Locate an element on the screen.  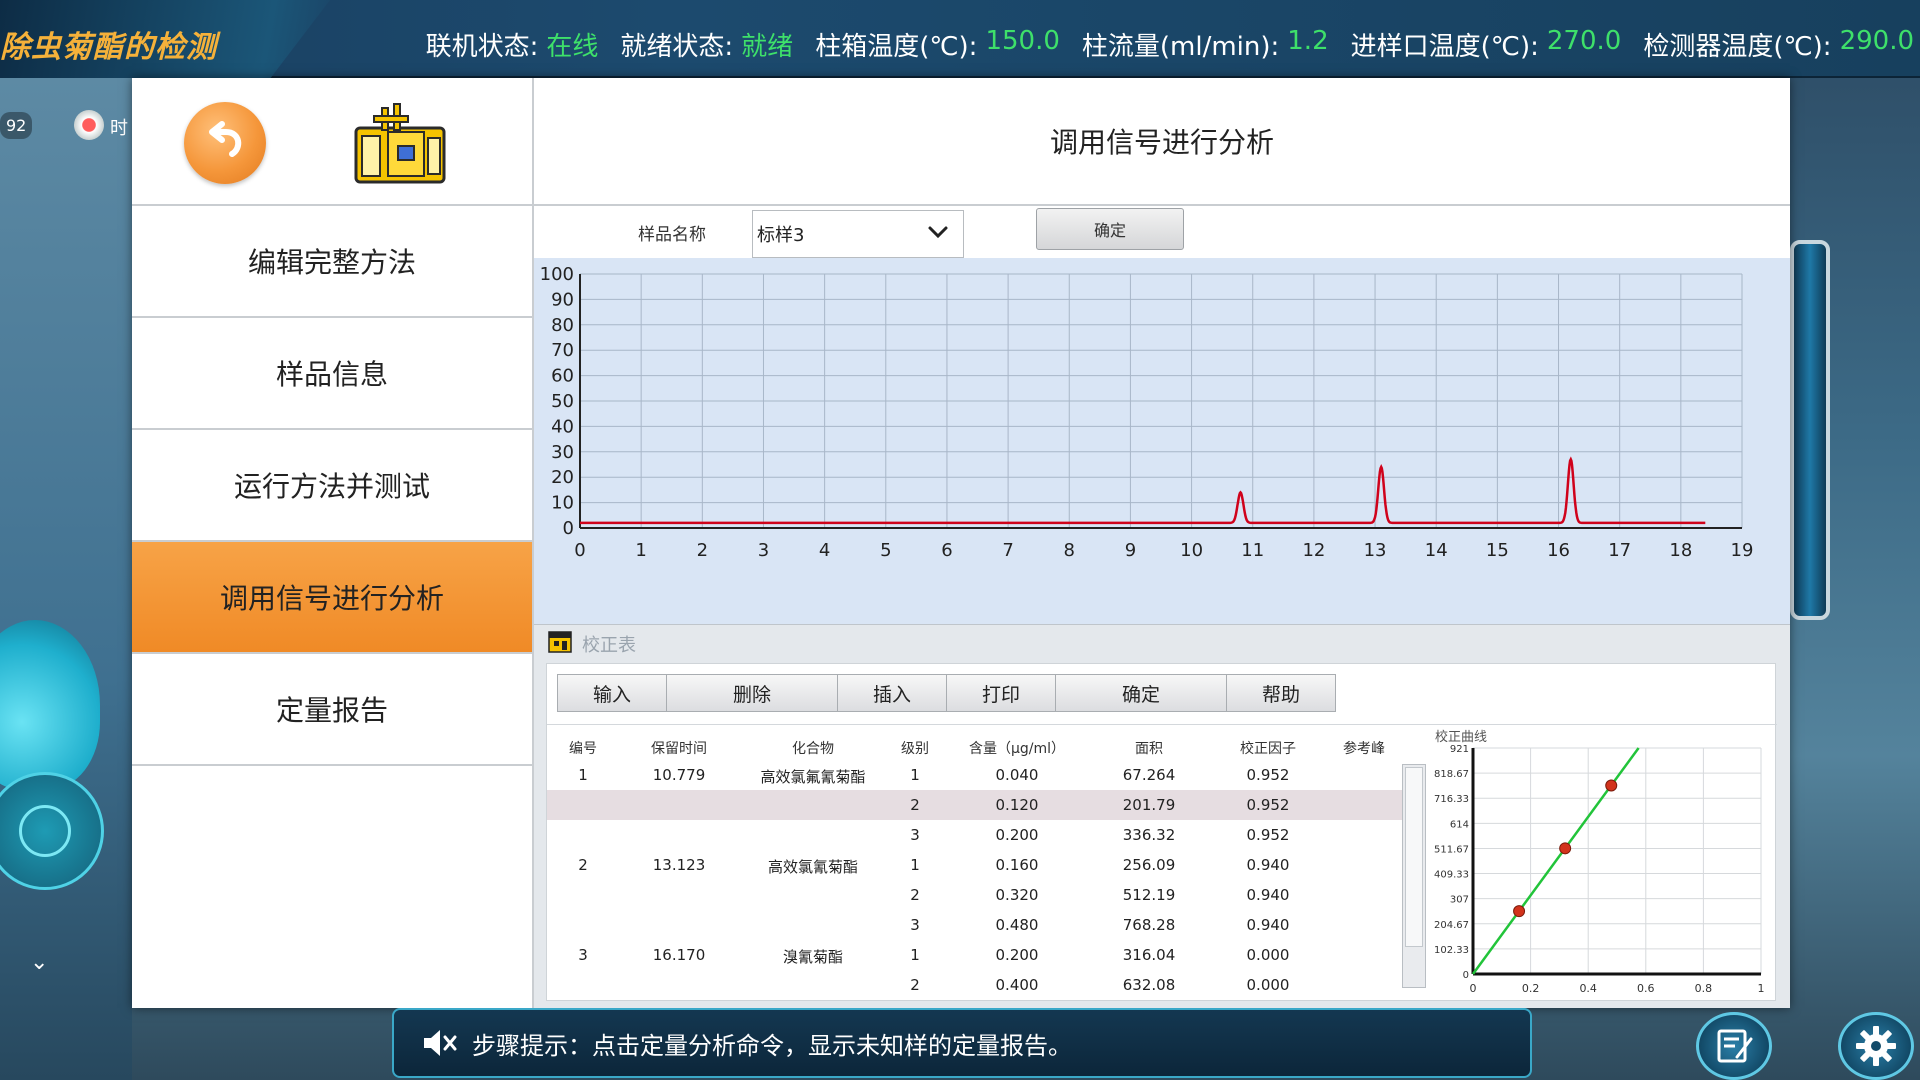
input-button: 输入 is located at coordinates (612, 693).